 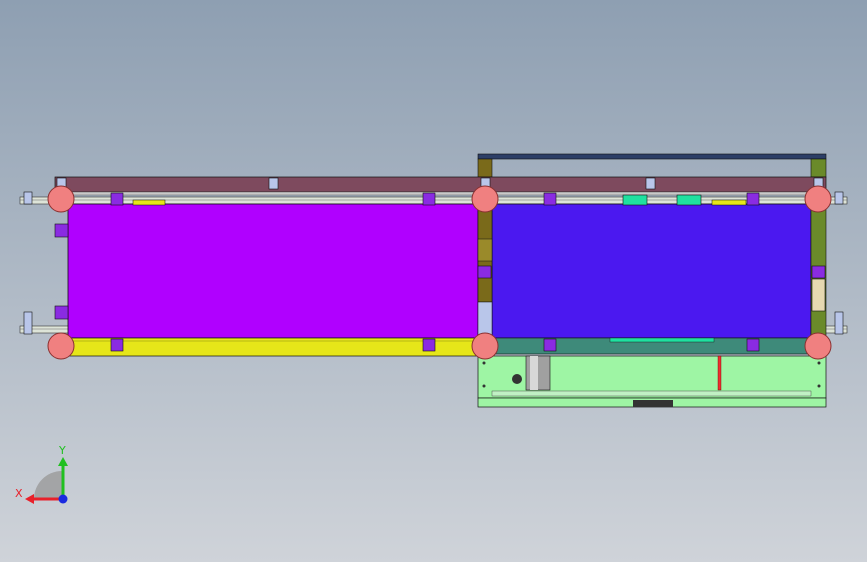 What do you see at coordinates (63, 499) in the screenshot?
I see `z-axis-dot` at bounding box center [63, 499].